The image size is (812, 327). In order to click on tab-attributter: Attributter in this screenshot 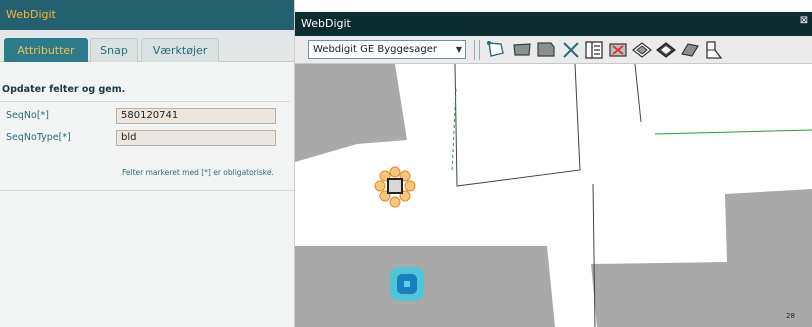, I will do `click(46, 50)`.